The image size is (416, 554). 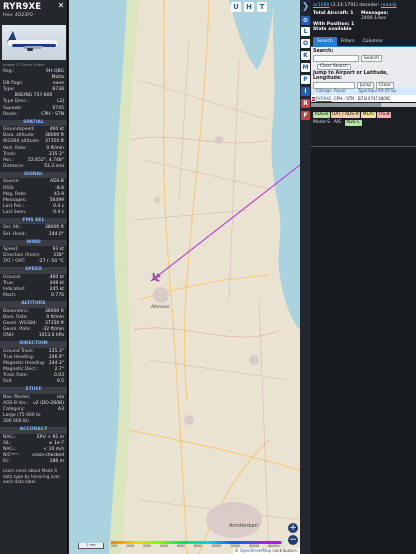 I want to click on clear-search-button: Clear Search, so click(x=334, y=66).